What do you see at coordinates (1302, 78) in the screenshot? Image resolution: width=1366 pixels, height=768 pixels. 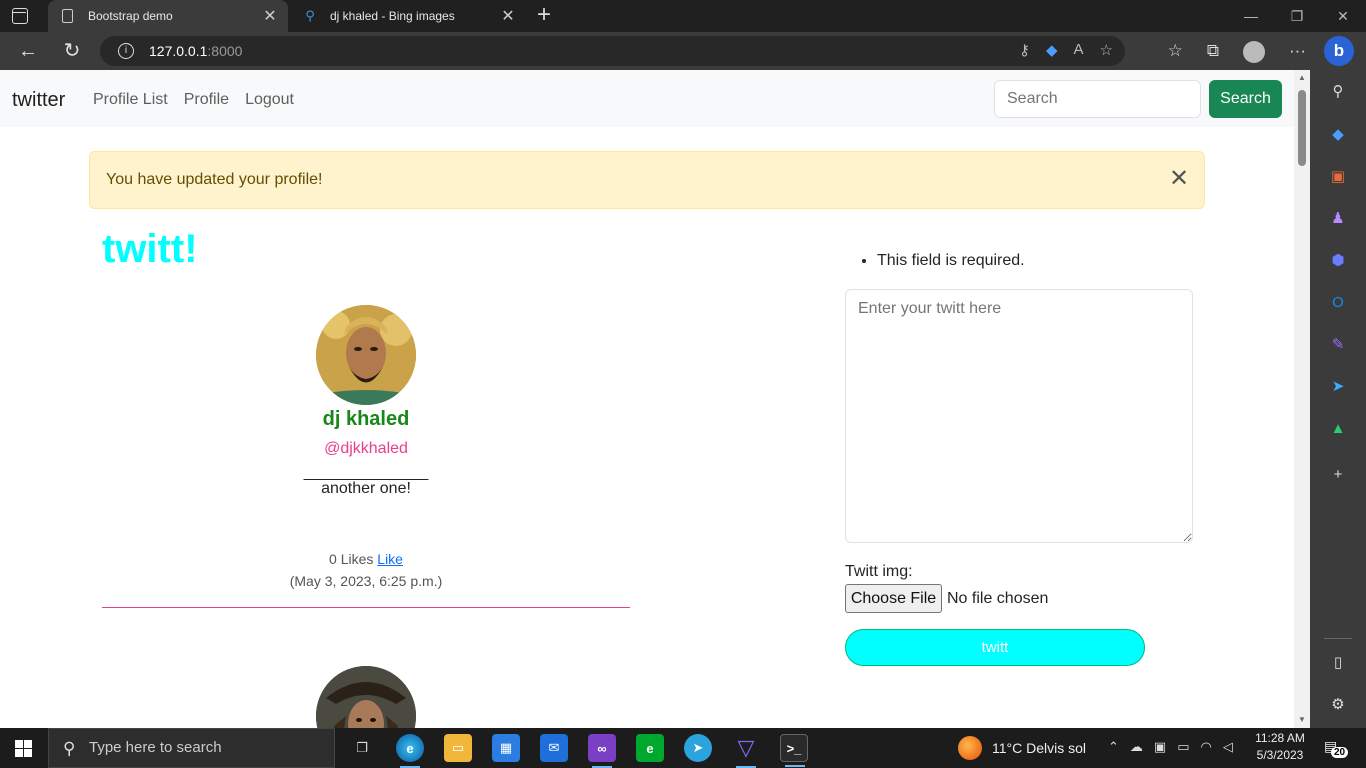 I see `scroll-up-icon: ▲` at bounding box center [1302, 78].